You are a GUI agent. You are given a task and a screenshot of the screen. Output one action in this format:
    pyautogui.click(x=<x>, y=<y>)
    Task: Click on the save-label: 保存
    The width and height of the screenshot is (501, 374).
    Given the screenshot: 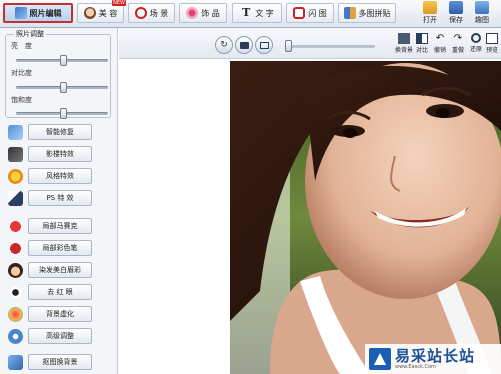 What is the action you would take?
    pyautogui.click(x=456, y=20)
    